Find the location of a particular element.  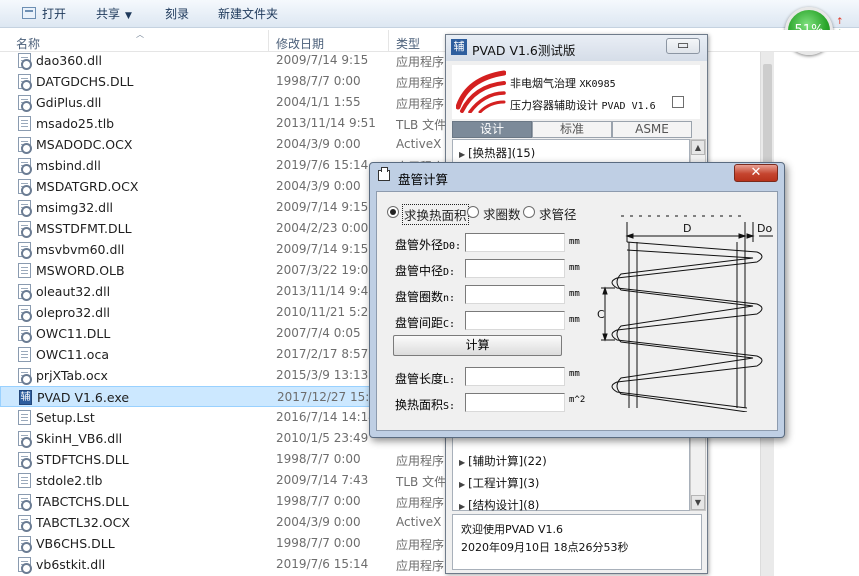

file-name: olepro32.dll is located at coordinates (73, 312).